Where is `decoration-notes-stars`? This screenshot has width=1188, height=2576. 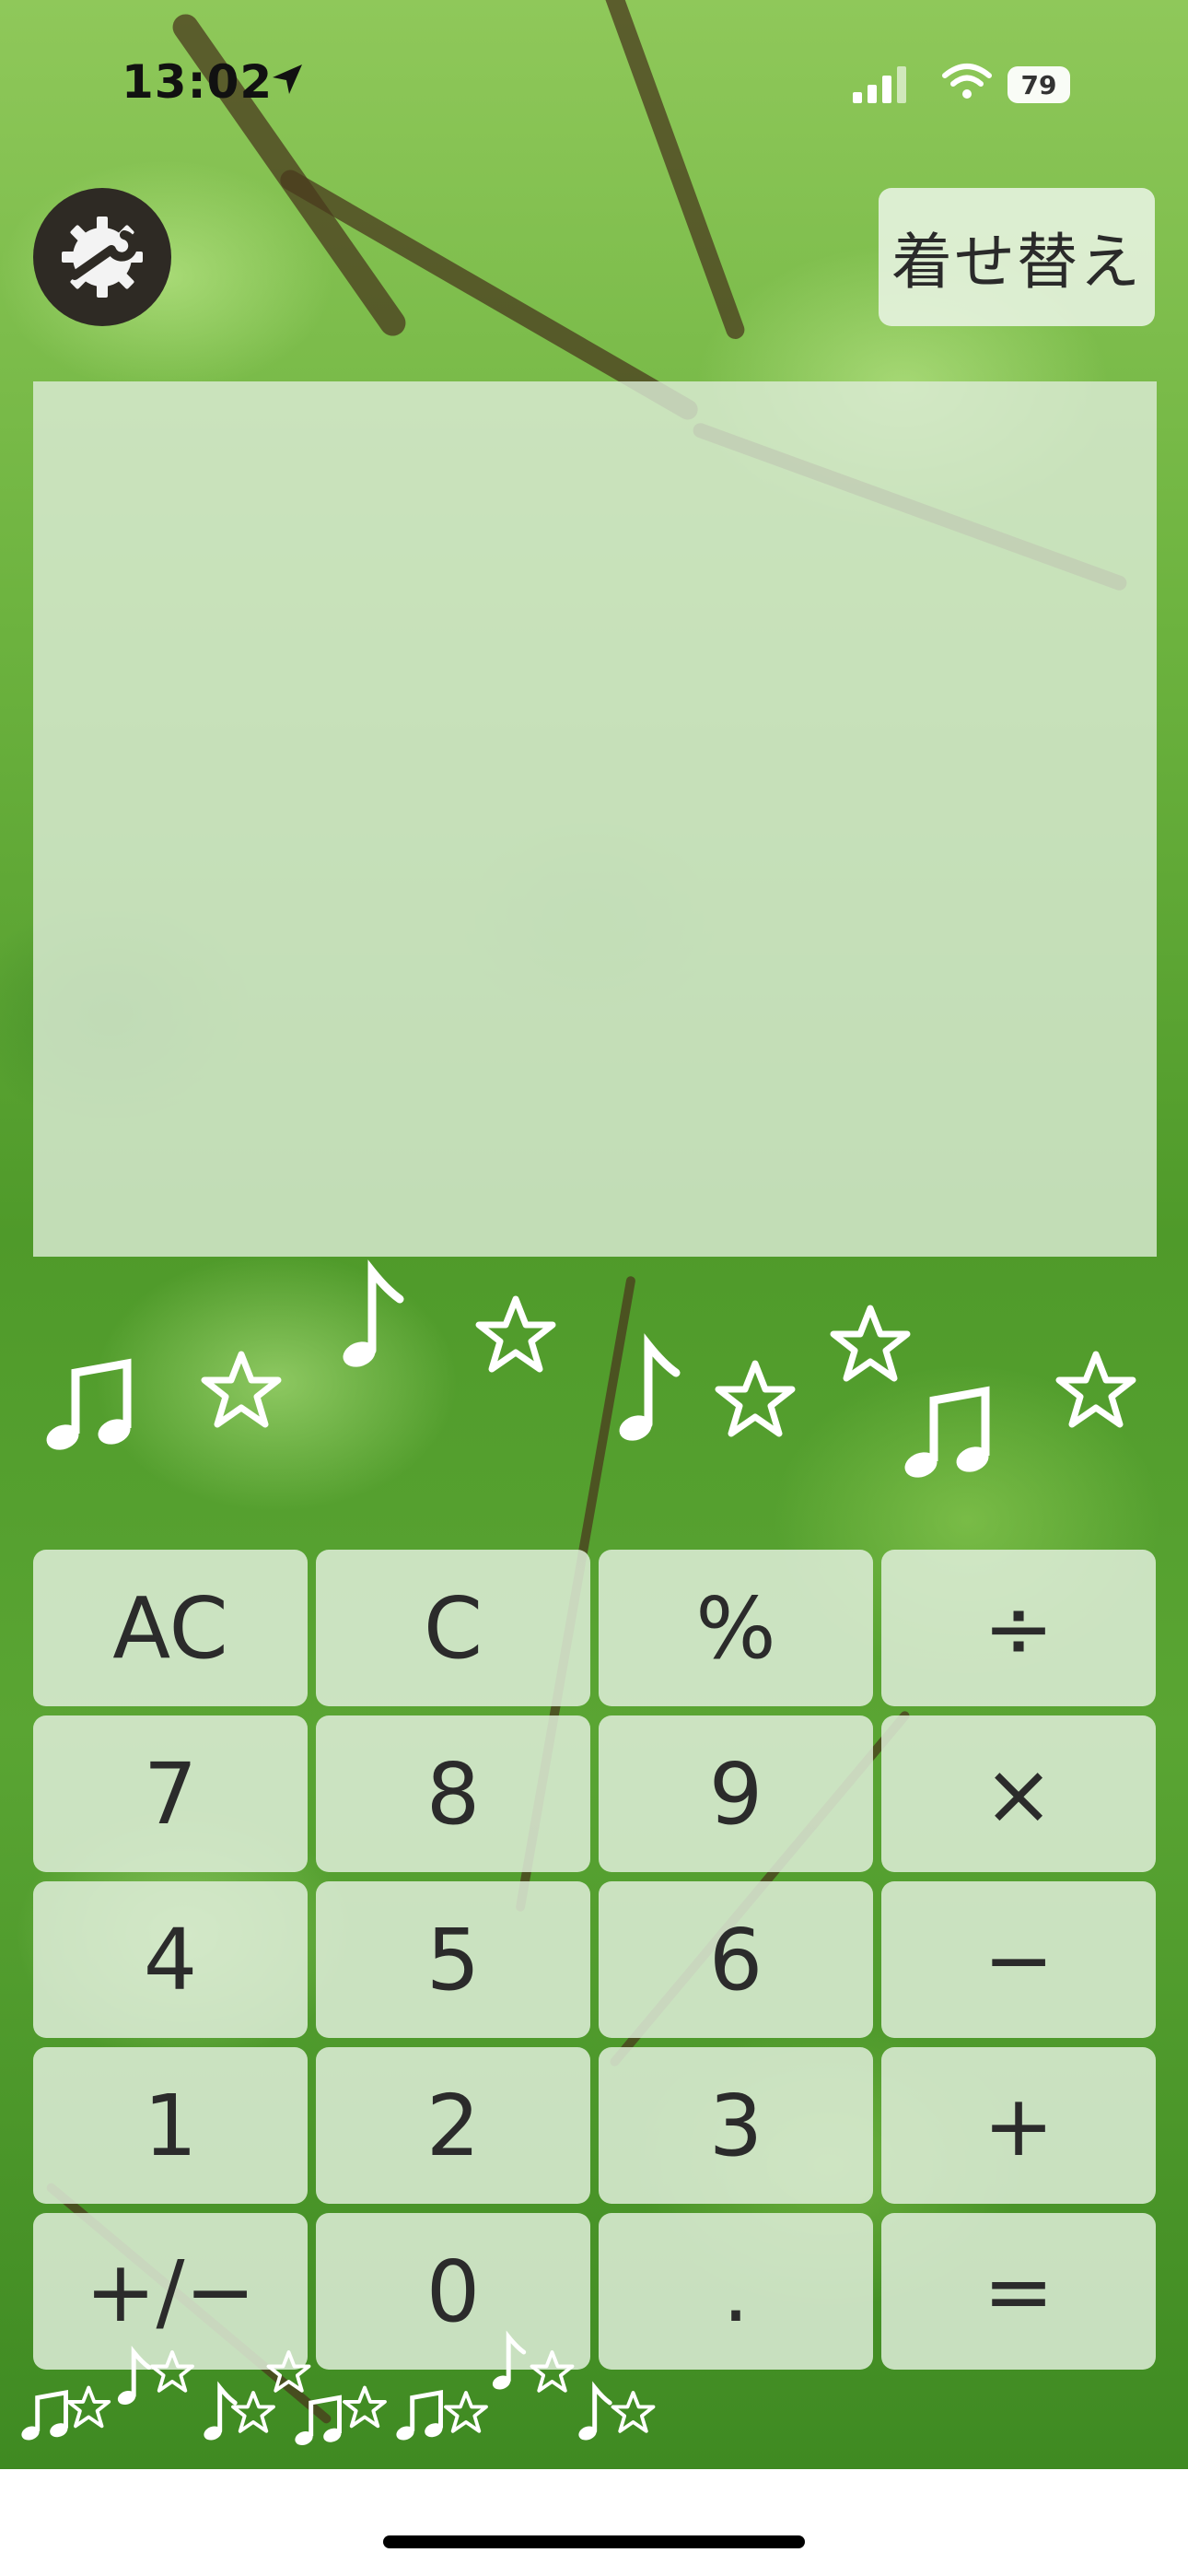
decoration-notes-stars is located at coordinates (594, 1391).